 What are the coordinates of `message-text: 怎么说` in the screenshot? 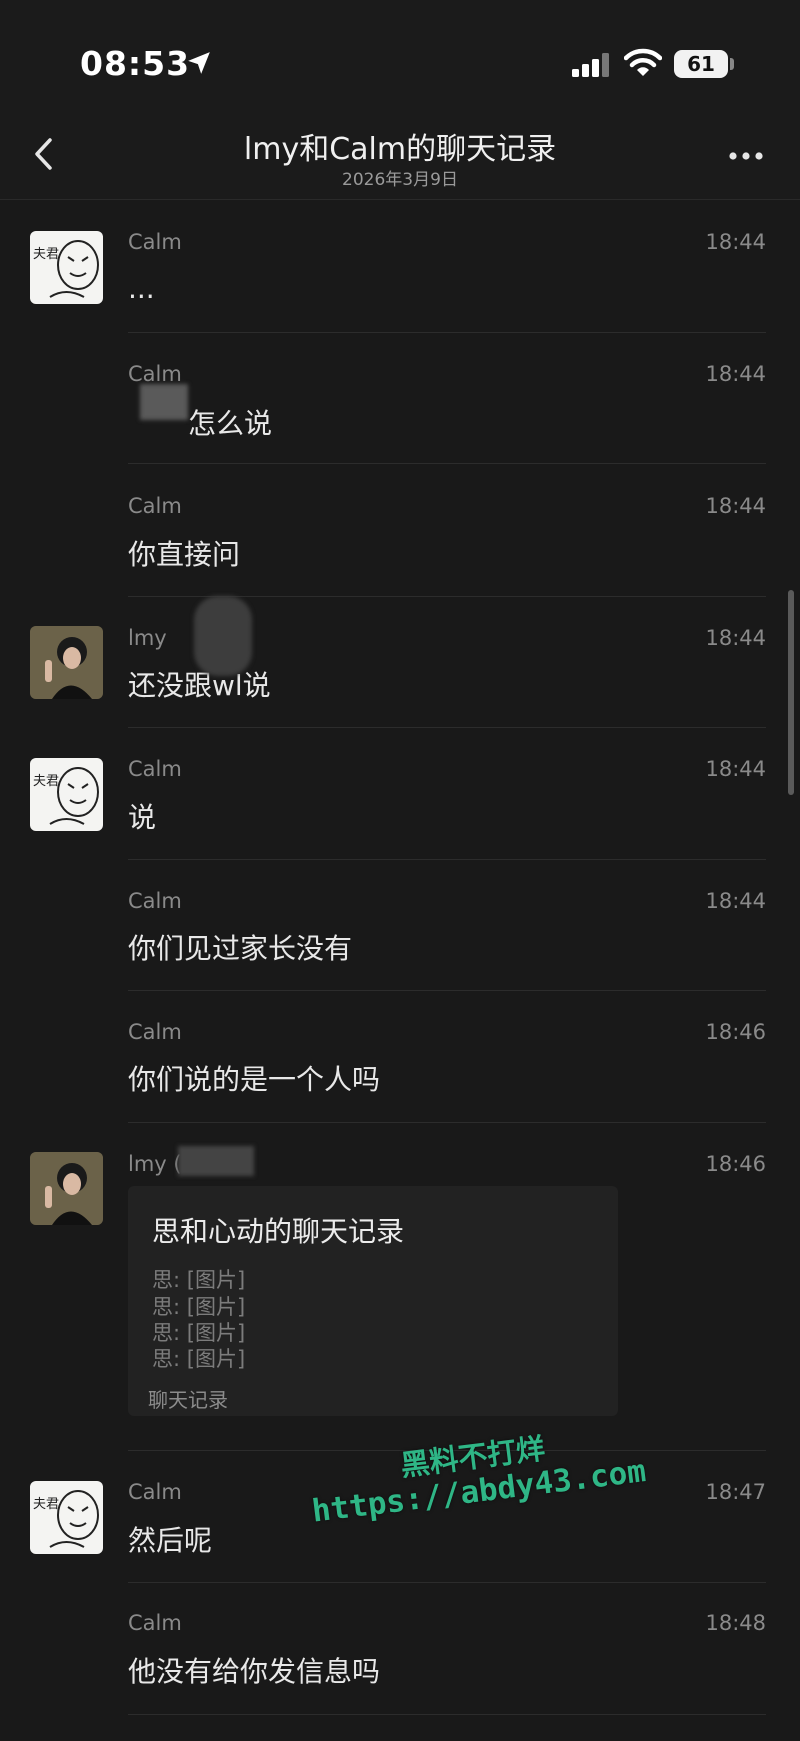 It's located at (230, 422).